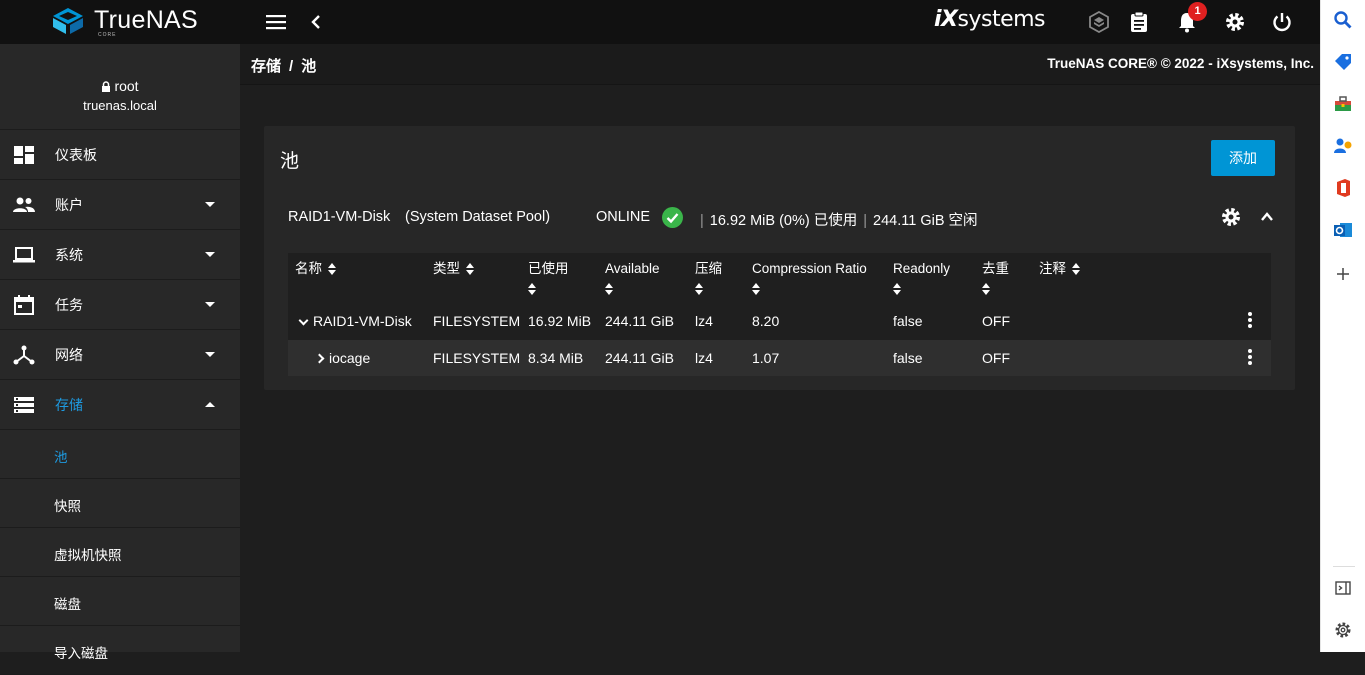 Image resolution: width=1365 pixels, height=675 pixels. Describe the element at coordinates (210, 404) in the screenshot. I see `caret-up-icon` at that location.